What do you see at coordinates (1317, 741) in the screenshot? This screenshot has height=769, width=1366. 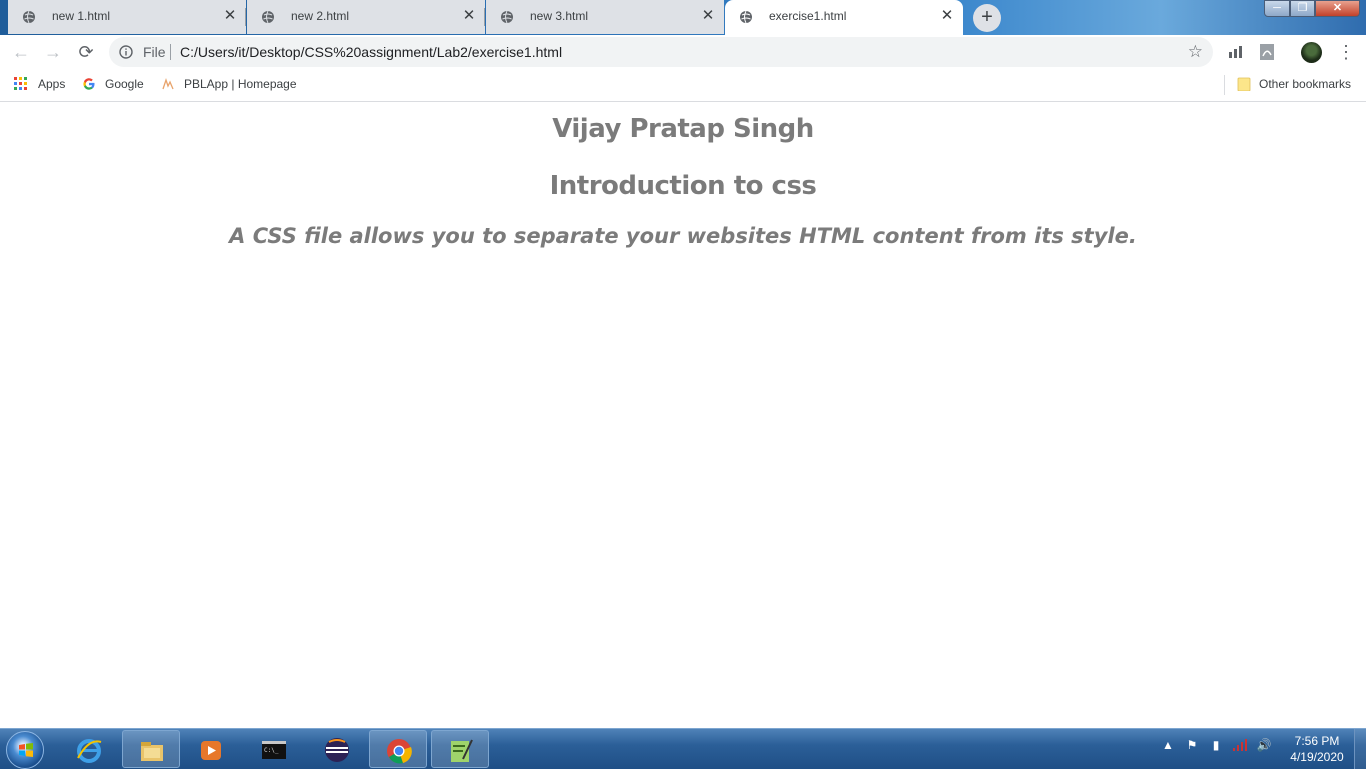 I see `clock-time: 7:56 PM` at bounding box center [1317, 741].